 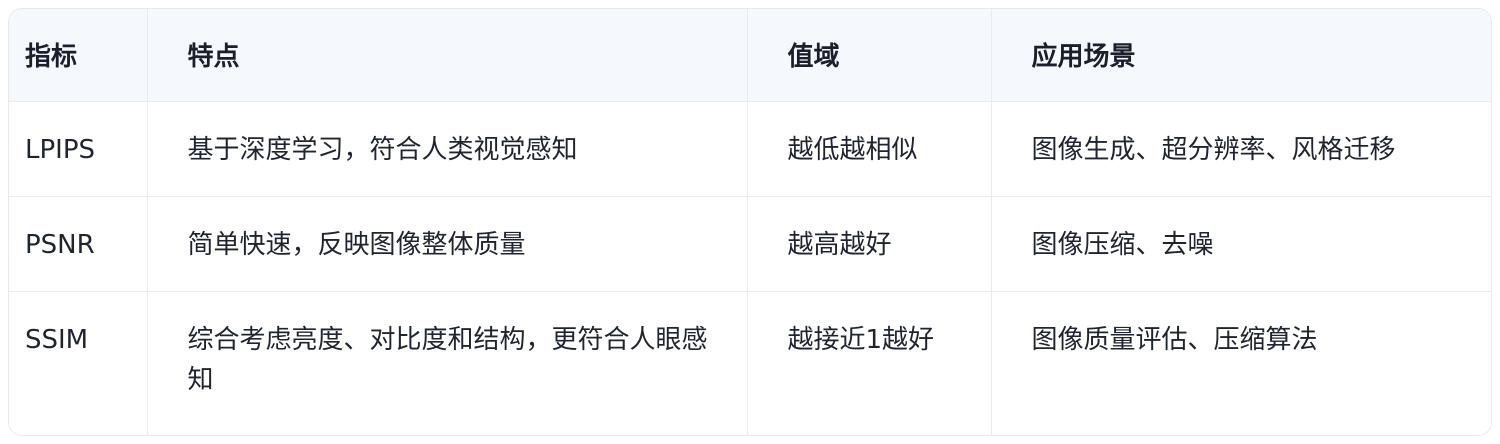 I want to click on cell-range: 越高越好, so click(x=869, y=243).